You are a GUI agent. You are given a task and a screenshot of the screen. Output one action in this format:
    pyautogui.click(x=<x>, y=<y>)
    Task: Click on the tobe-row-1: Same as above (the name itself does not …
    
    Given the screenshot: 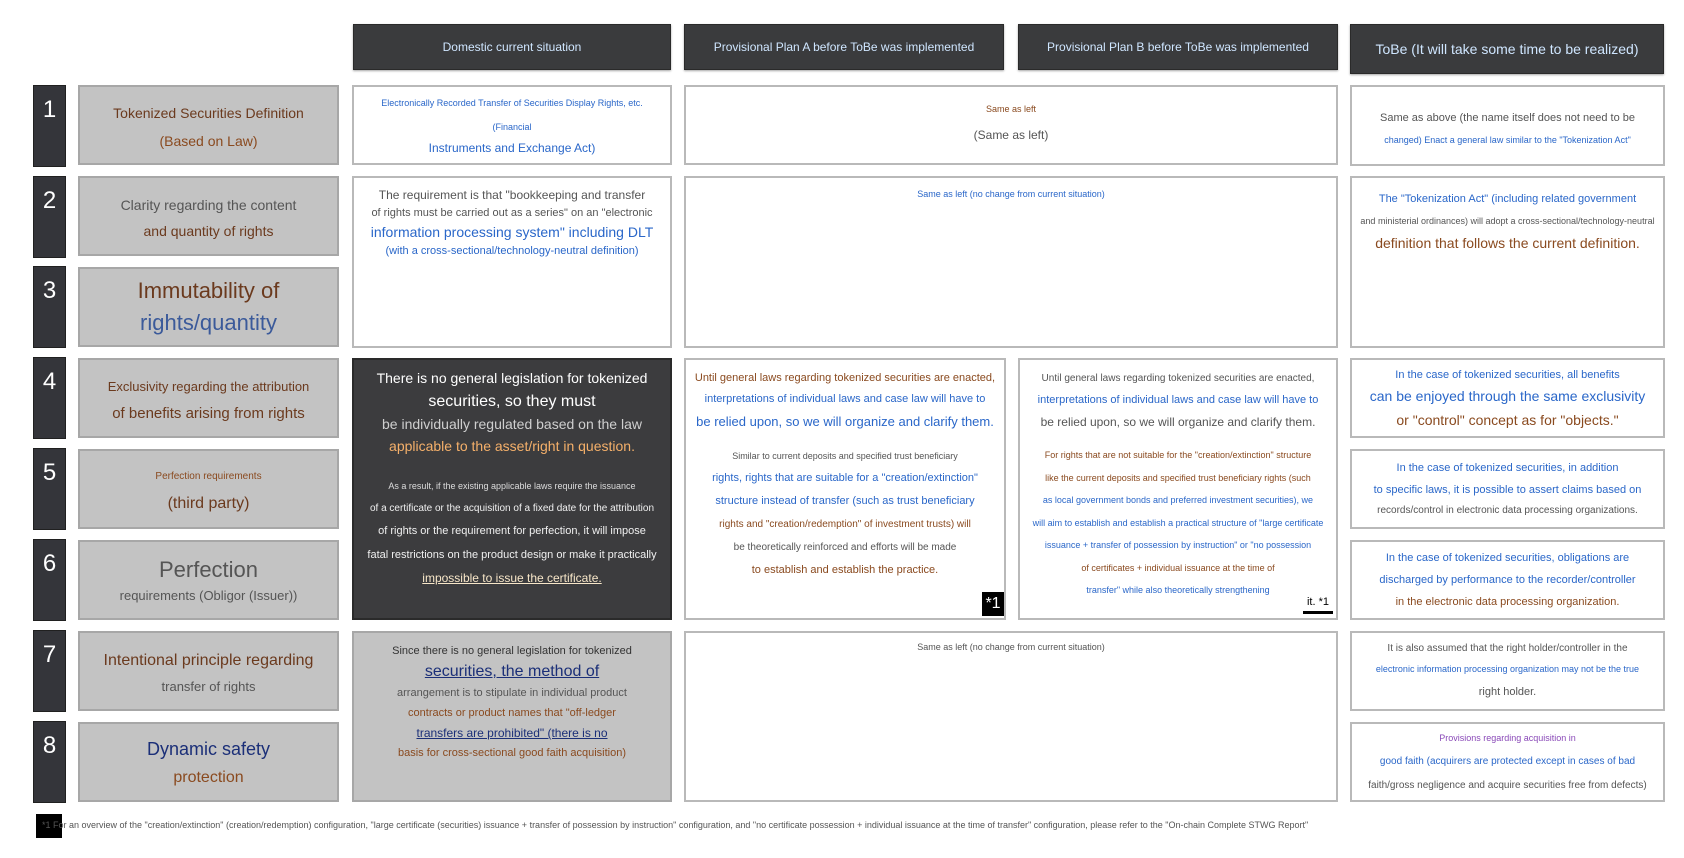 What is the action you would take?
    pyautogui.click(x=1507, y=125)
    